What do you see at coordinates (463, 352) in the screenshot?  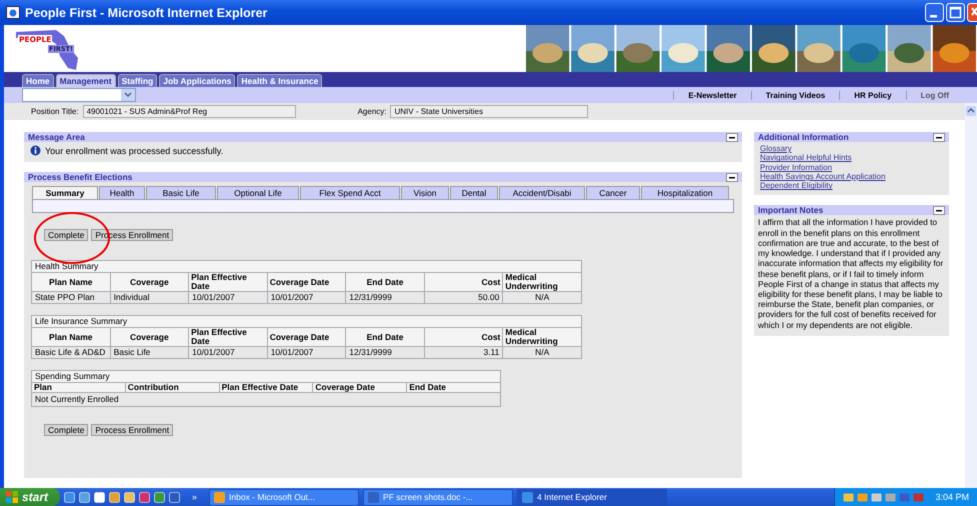 I see `table-cell: 3.11` at bounding box center [463, 352].